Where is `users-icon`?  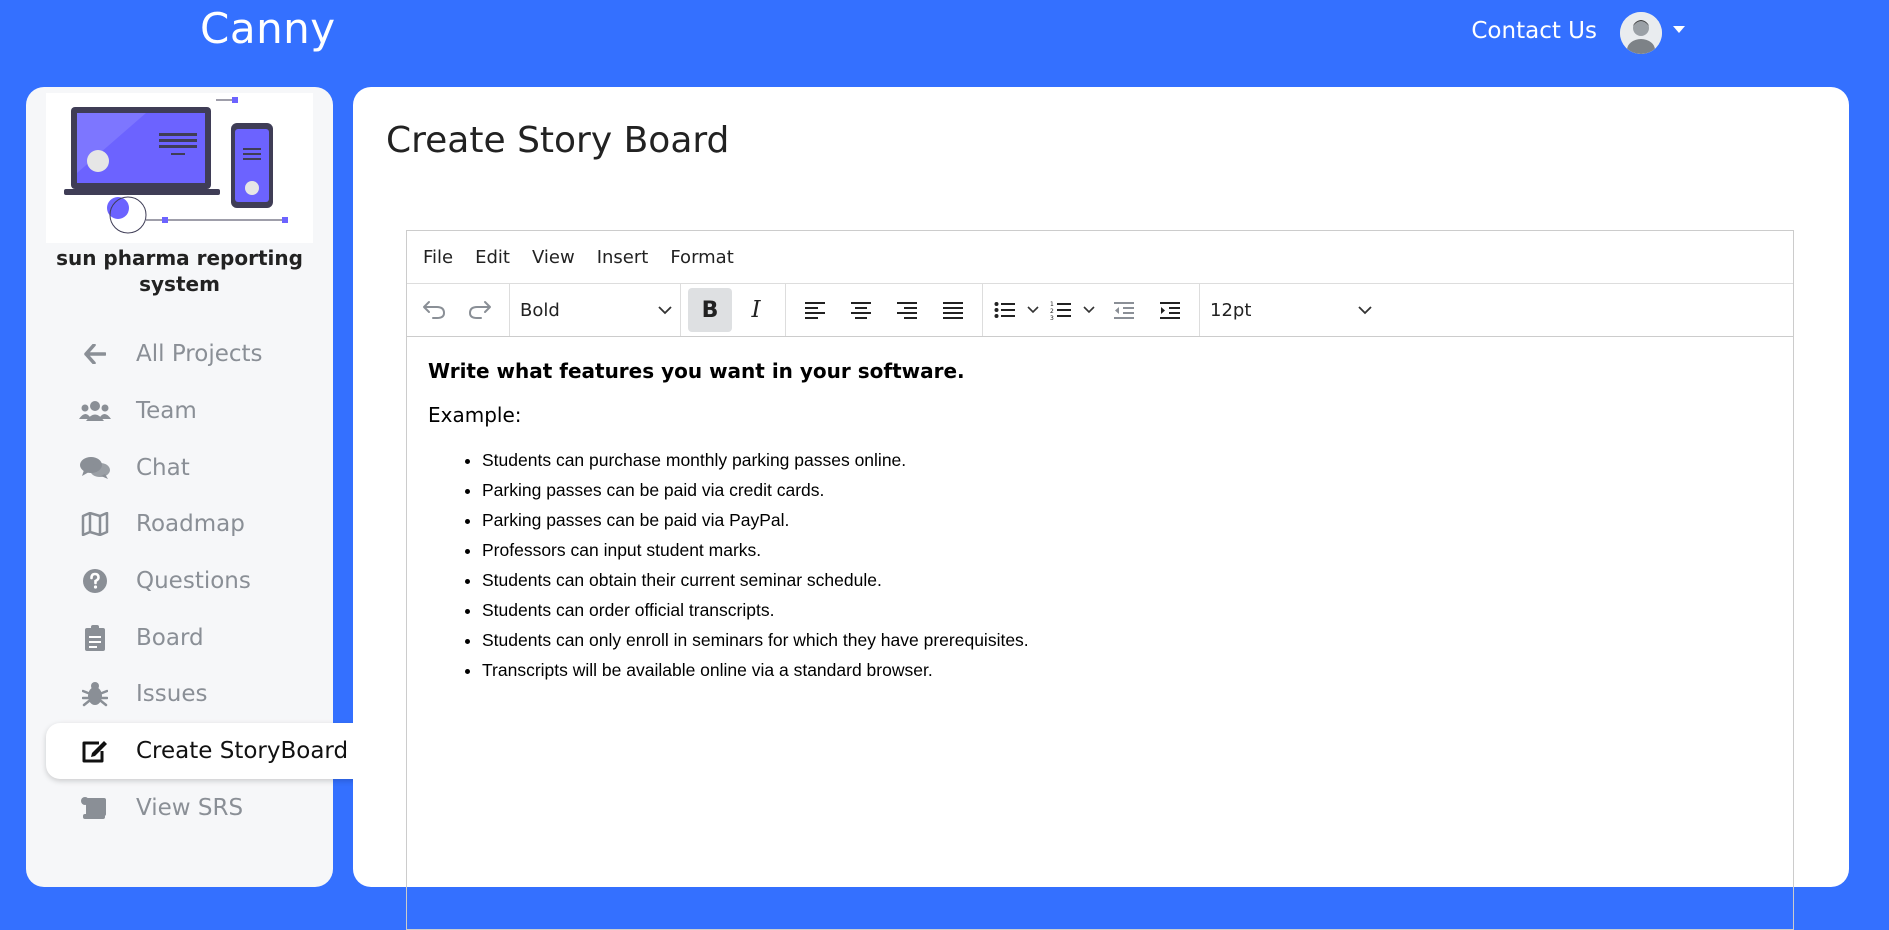 users-icon is located at coordinates (95, 411).